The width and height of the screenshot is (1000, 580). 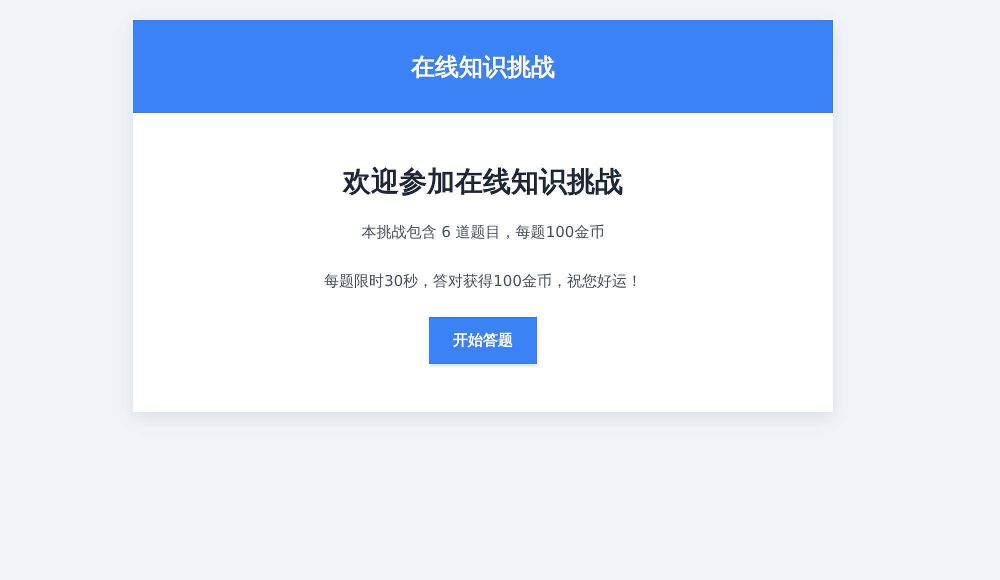 I want to click on welcome-heading: 欢迎参加在线知识挑战, so click(x=483, y=182).